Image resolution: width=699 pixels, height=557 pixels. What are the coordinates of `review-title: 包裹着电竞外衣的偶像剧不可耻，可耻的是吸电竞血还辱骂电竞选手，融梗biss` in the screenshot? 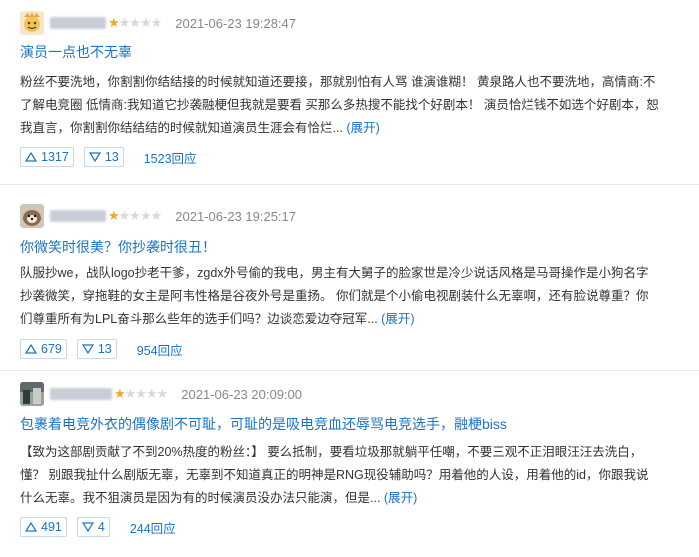 It's located at (263, 424).